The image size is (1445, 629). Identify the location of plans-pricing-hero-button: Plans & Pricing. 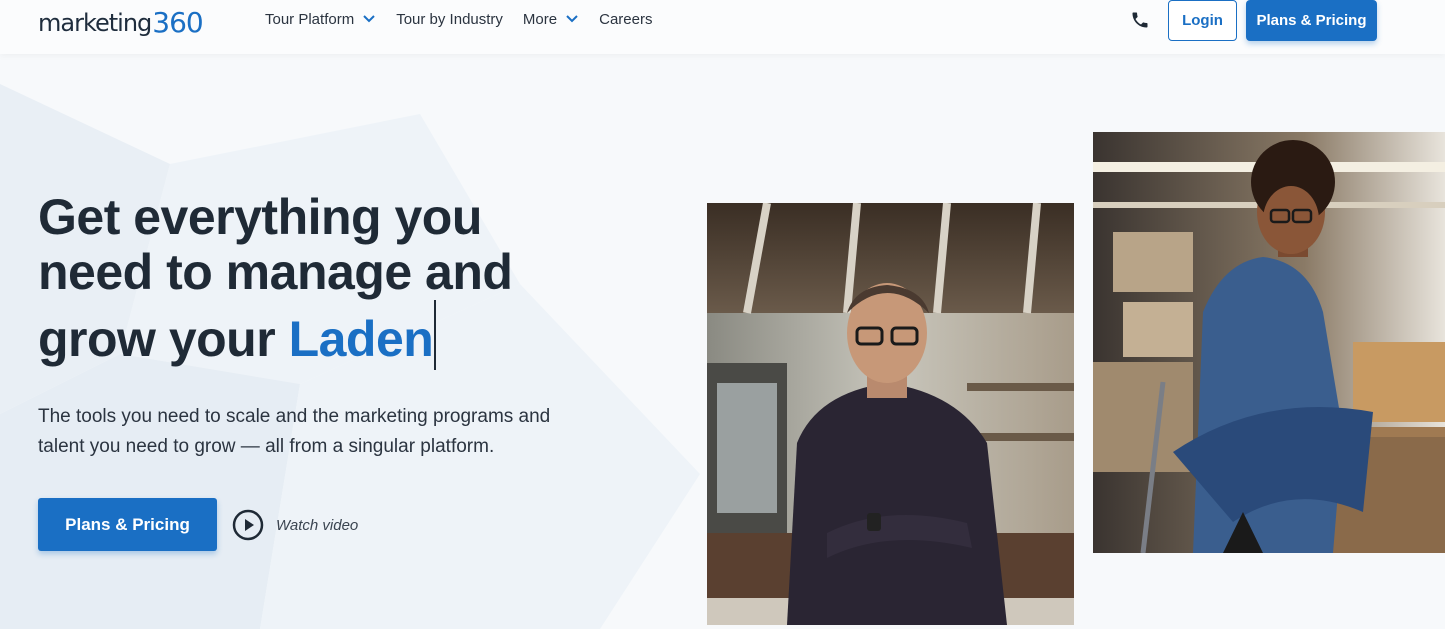
(127, 524).